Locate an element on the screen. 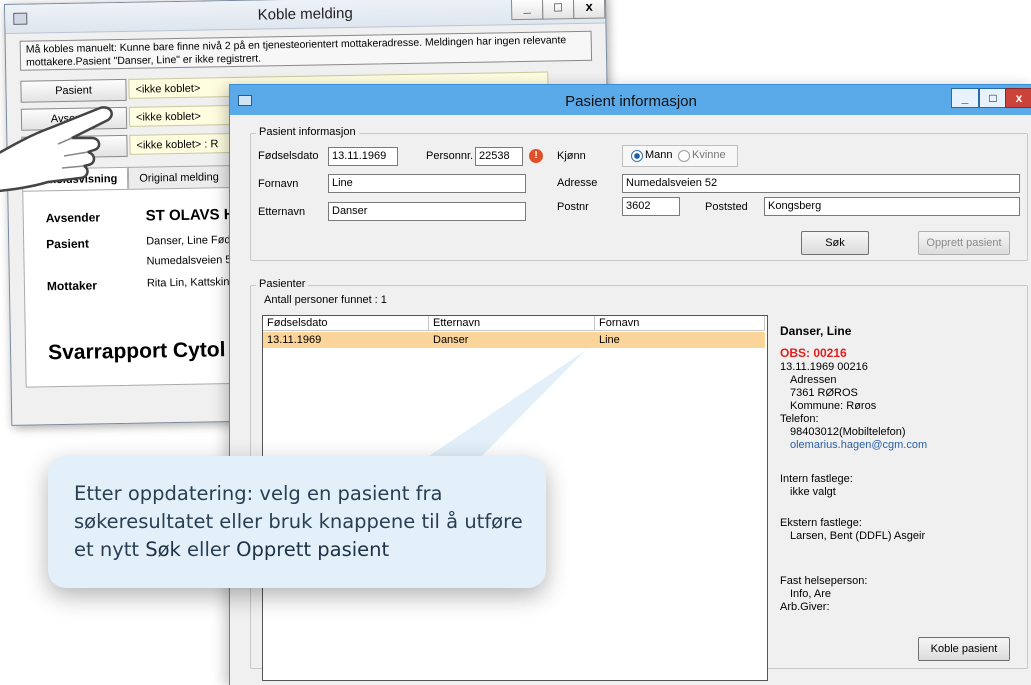 The height and width of the screenshot is (685, 1031). kjonn-label: Kjønn is located at coordinates (571, 156).